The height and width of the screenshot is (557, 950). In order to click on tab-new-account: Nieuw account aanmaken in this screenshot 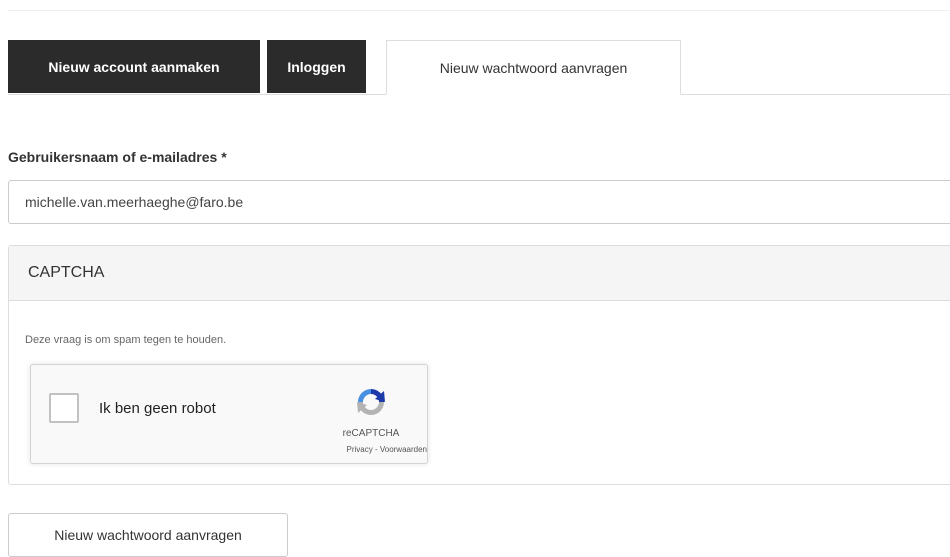, I will do `click(134, 66)`.